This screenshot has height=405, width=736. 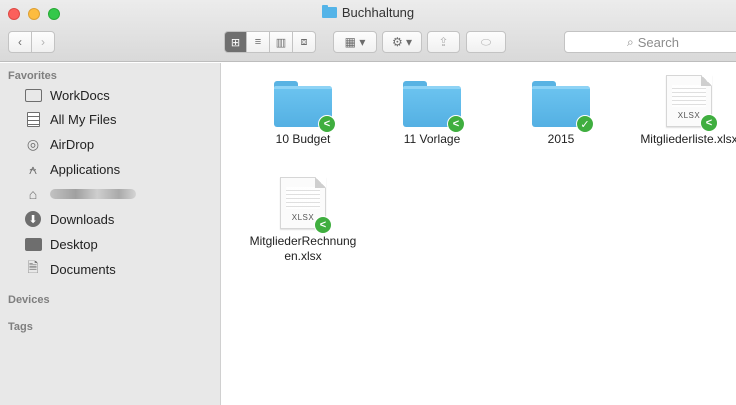 I want to click on file-item-mitgliederrechnungen: XLSX < MitgliederRechnung en.xlsx, so click(x=303, y=219).